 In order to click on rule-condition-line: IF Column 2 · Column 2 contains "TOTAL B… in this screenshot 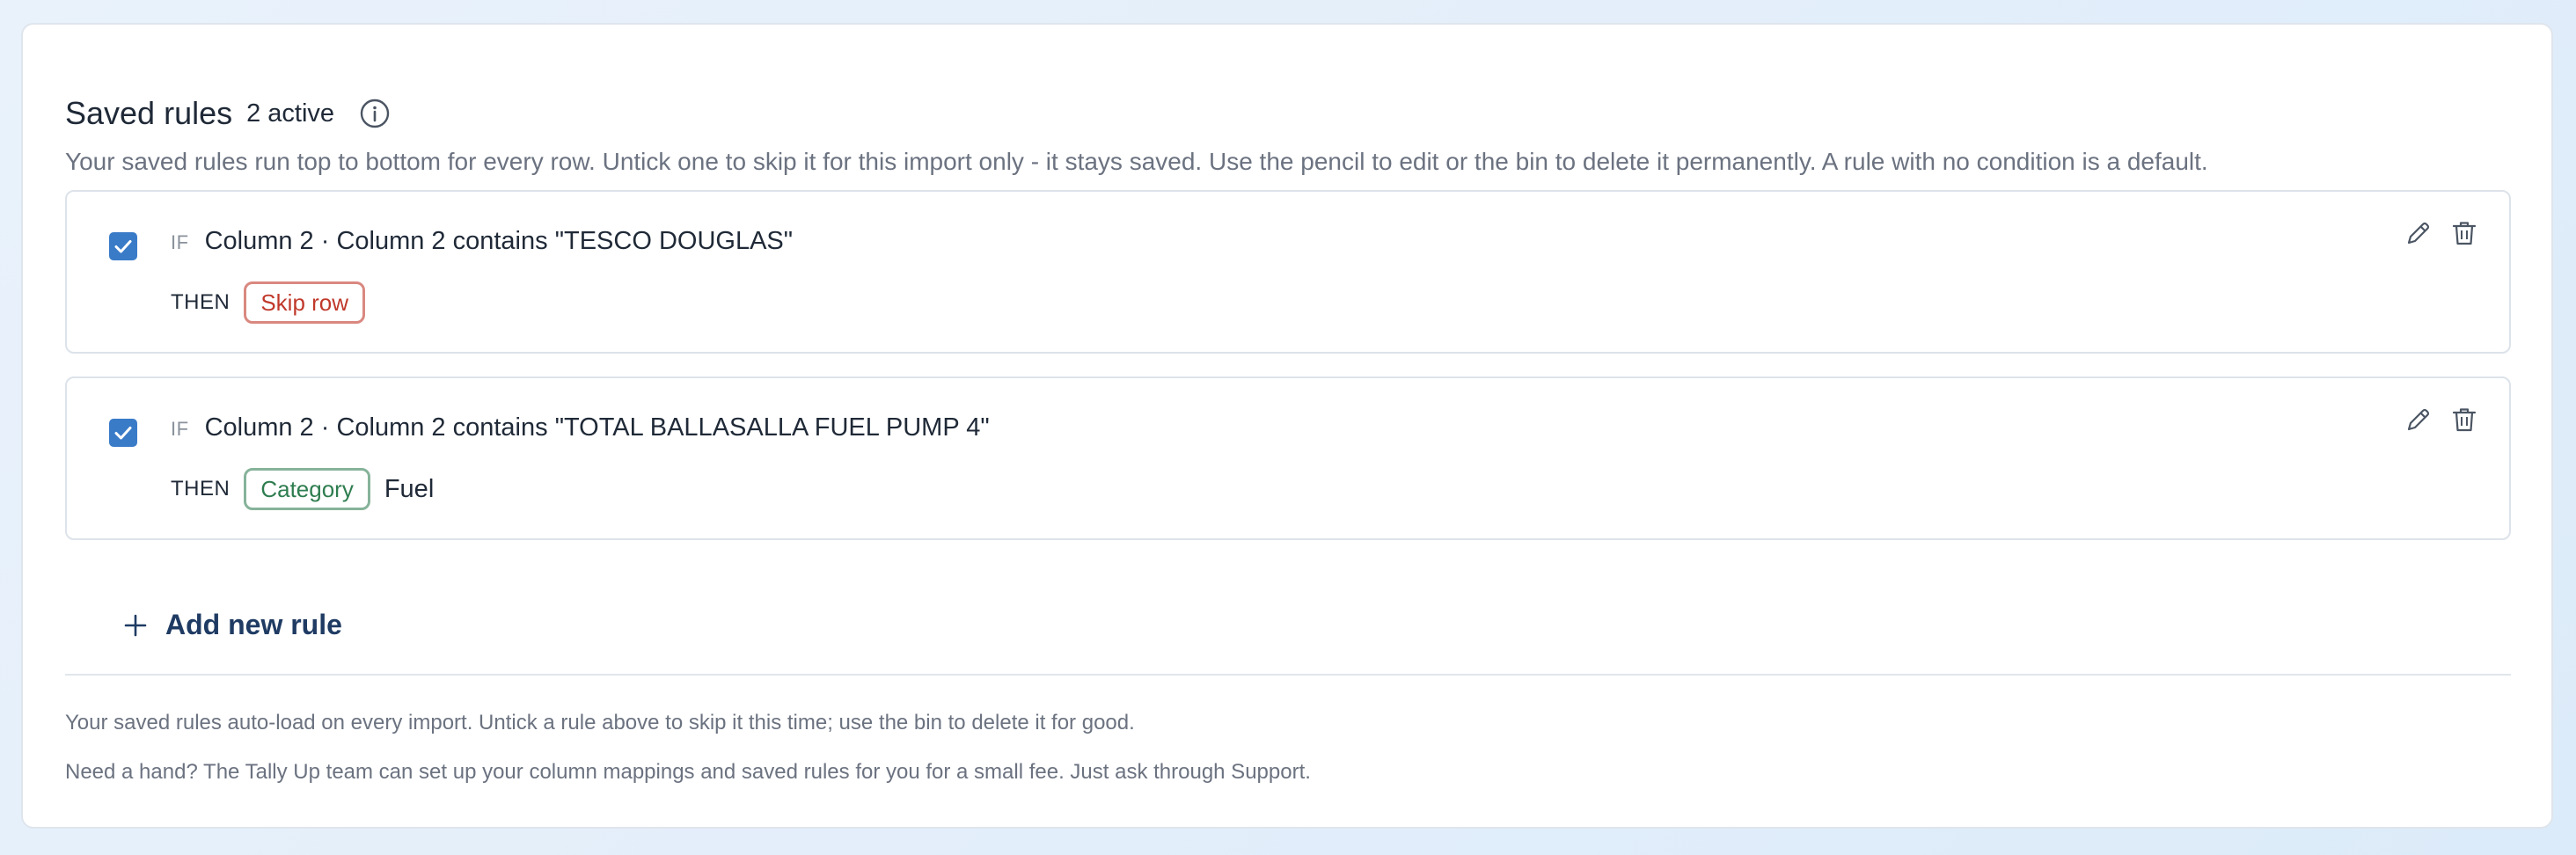, I will do `click(580, 427)`.